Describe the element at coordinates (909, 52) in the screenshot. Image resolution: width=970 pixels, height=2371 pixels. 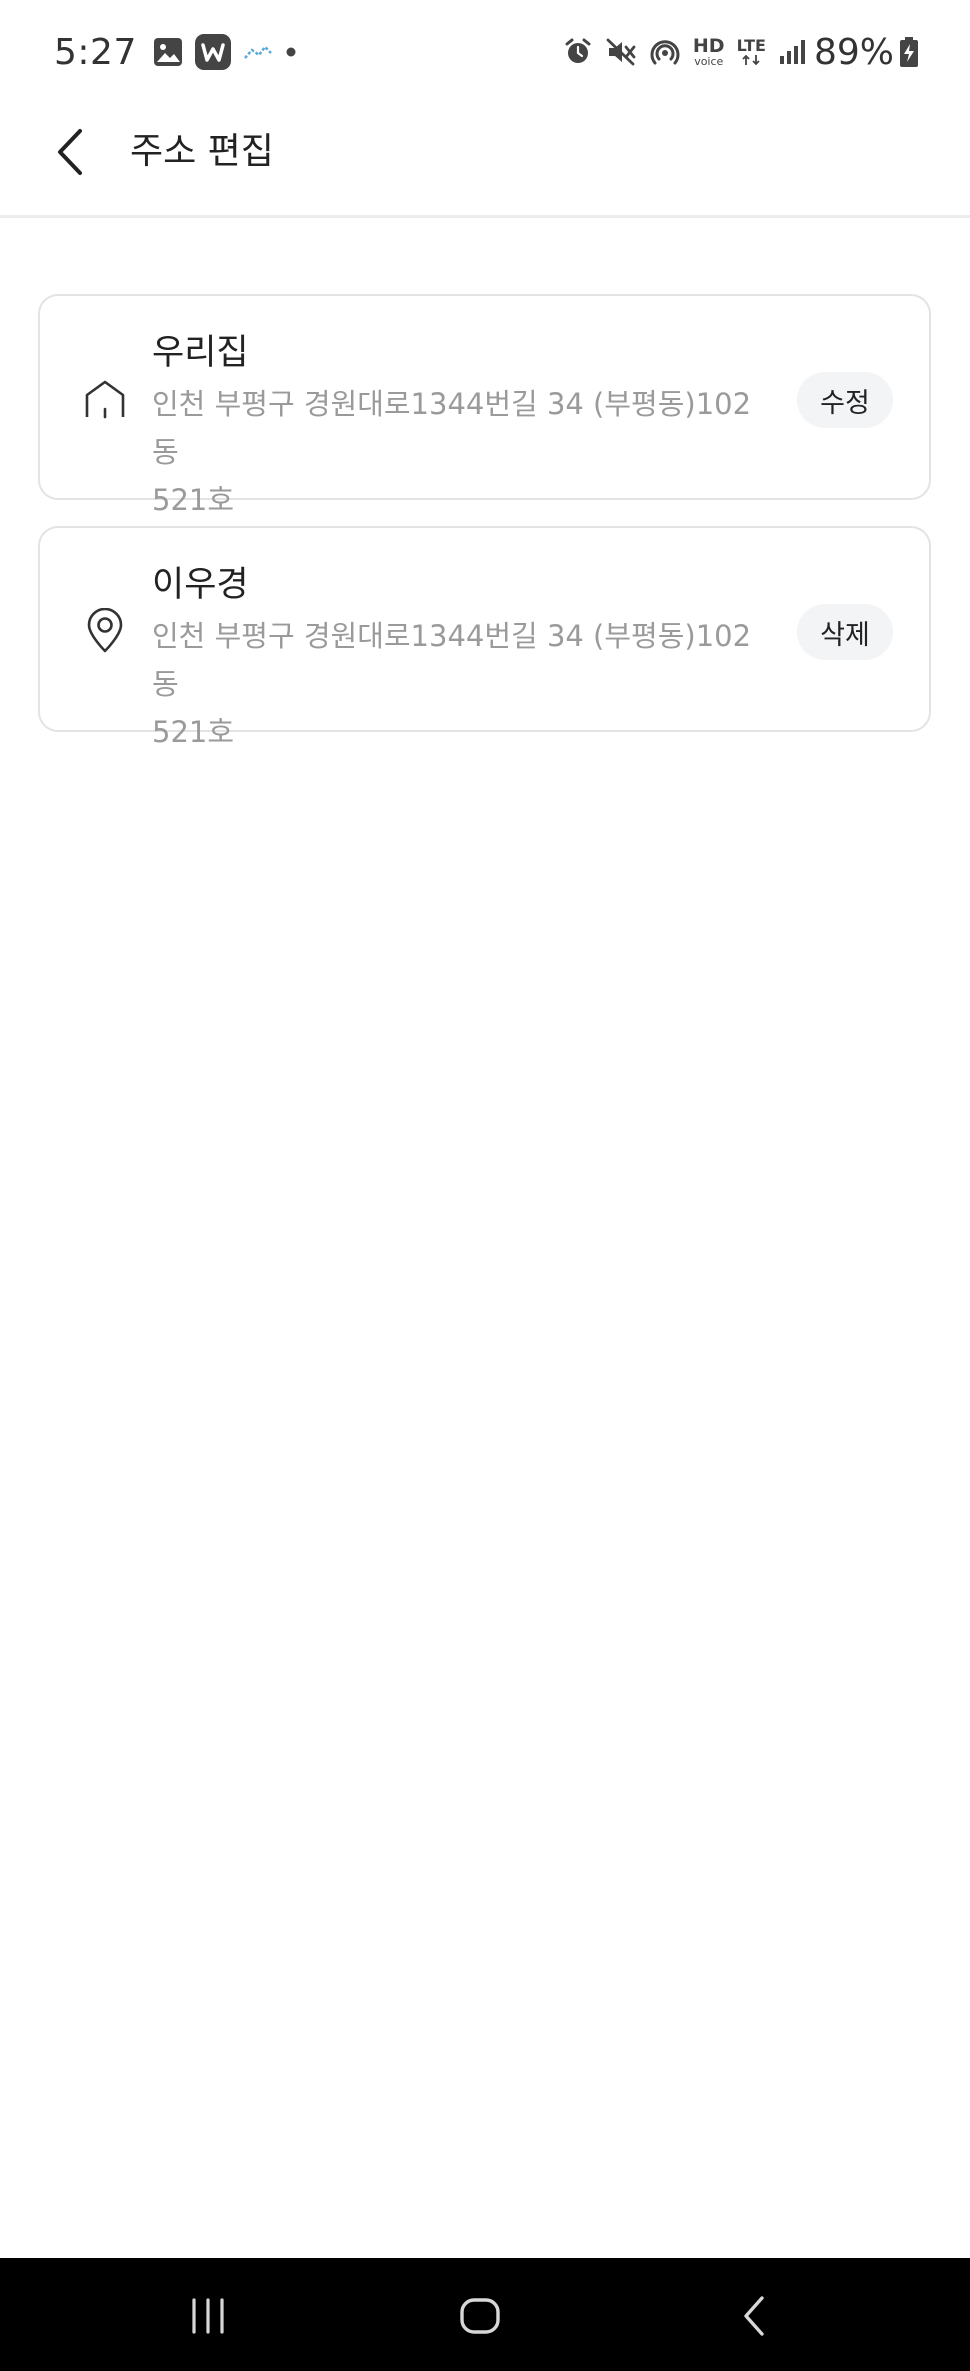
I see `battery-charging-icon` at that location.